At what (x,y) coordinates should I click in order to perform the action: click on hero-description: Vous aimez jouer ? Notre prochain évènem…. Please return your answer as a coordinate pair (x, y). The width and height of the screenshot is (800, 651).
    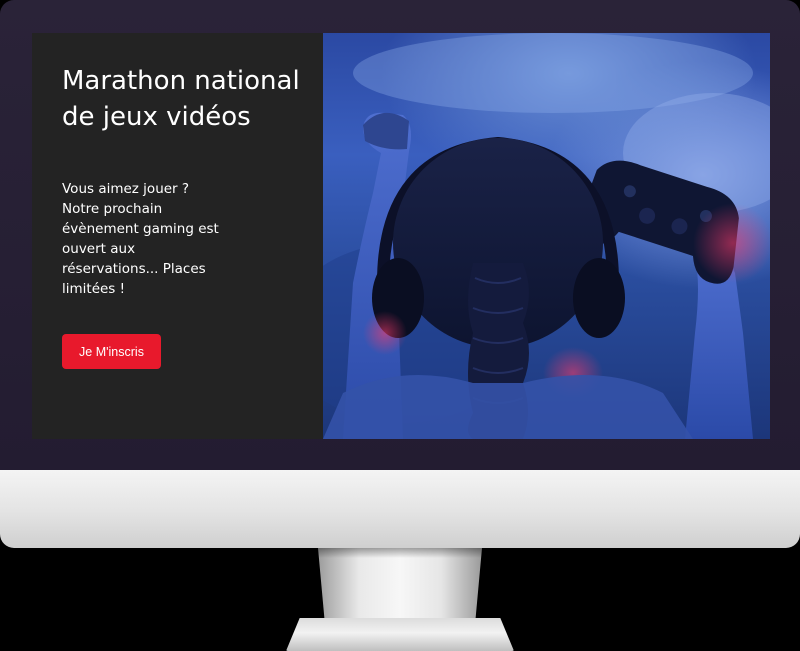
    Looking at the image, I should click on (140, 239).